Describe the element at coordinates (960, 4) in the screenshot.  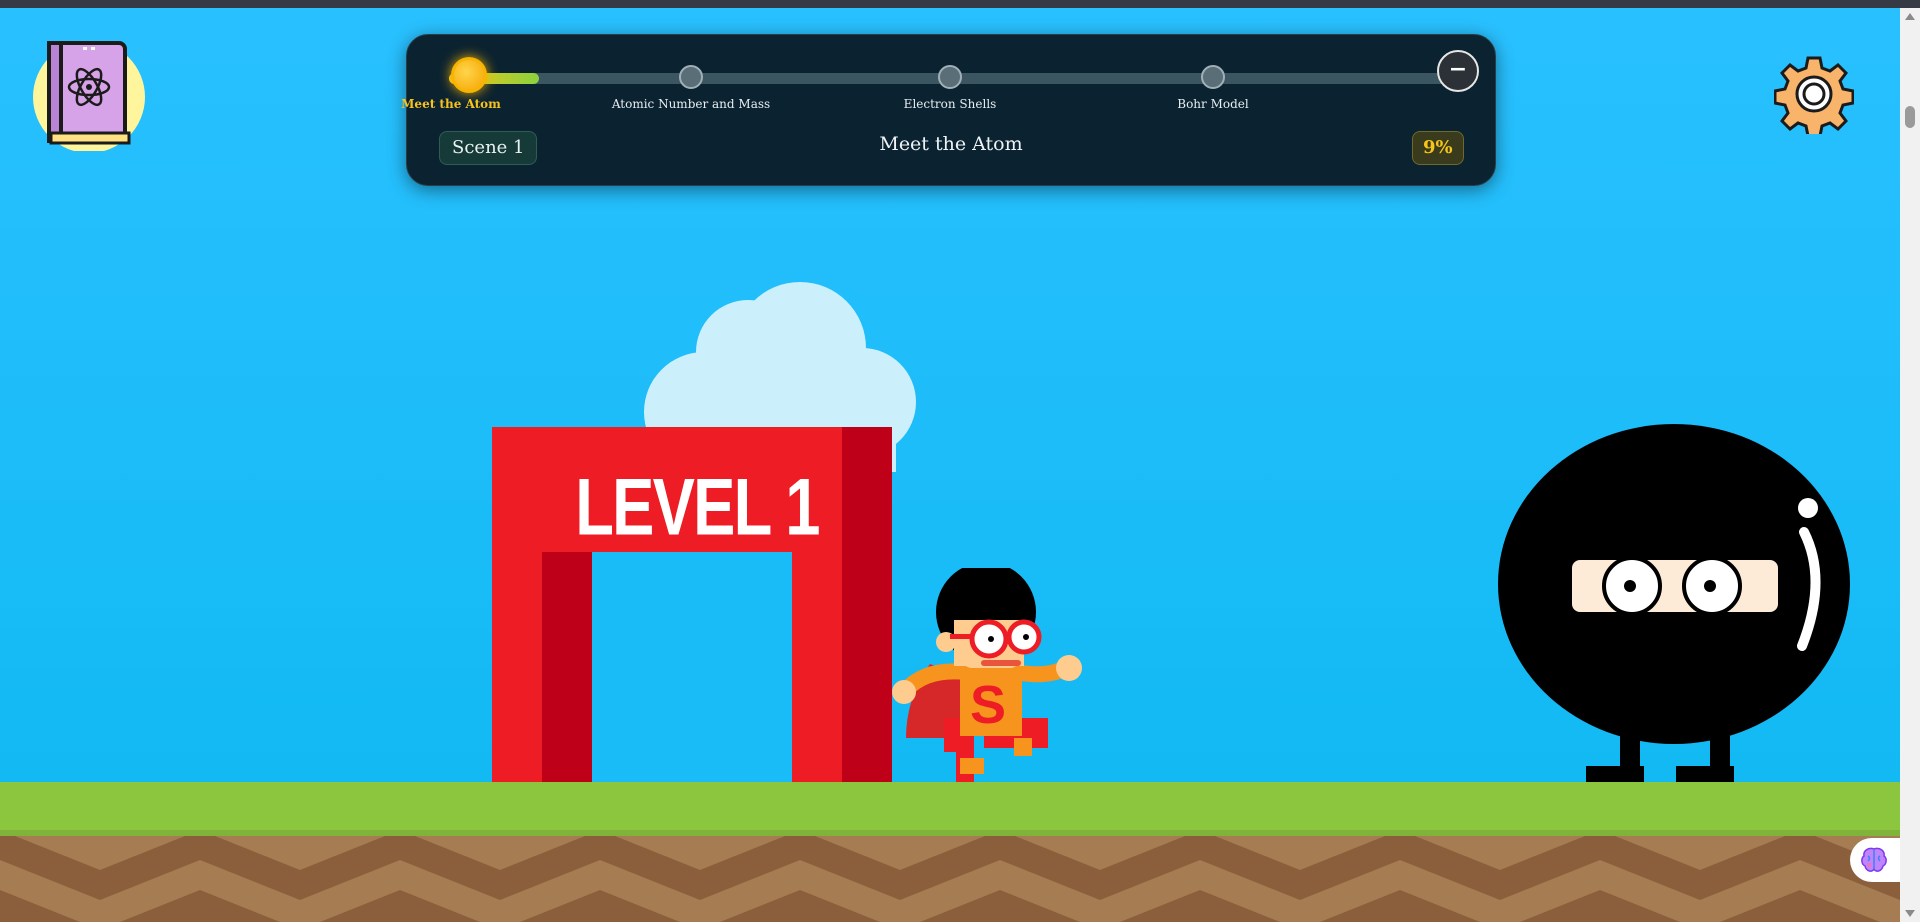
I see `browser-top-bar` at that location.